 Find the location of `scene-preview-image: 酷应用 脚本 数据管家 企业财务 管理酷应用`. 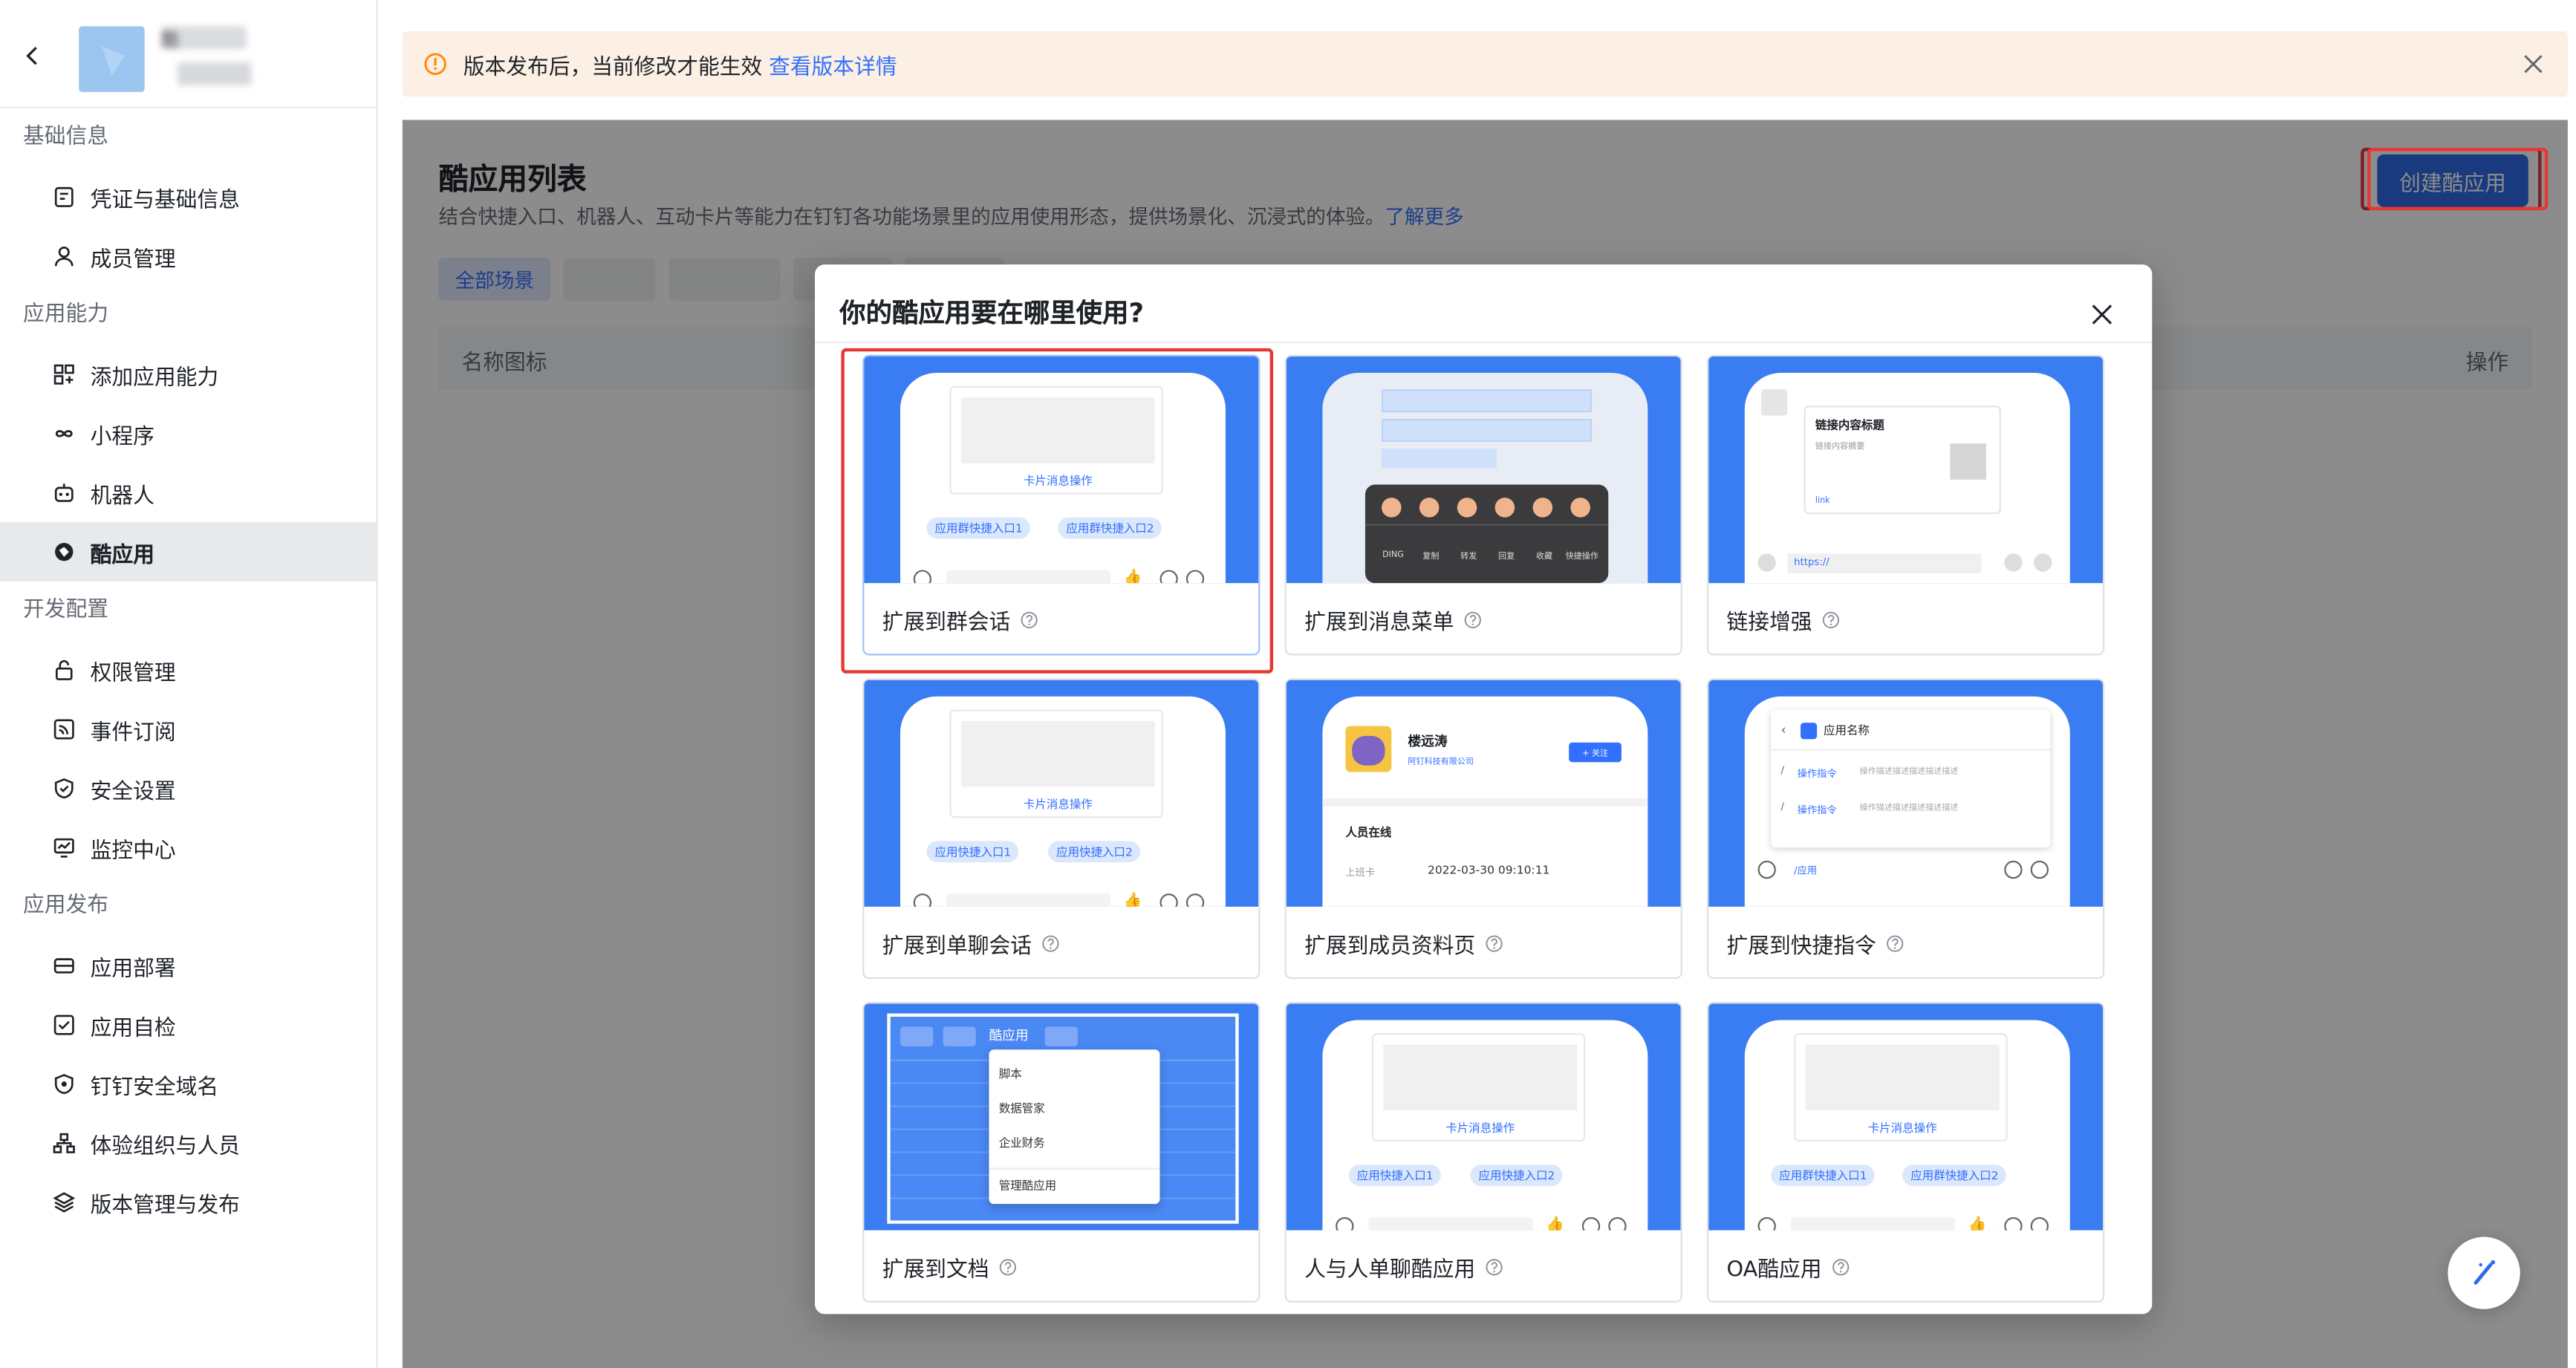

scene-preview-image: 酷应用 脚本 数据管家 企业财务 管理酷应用 is located at coordinates (1061, 1117).